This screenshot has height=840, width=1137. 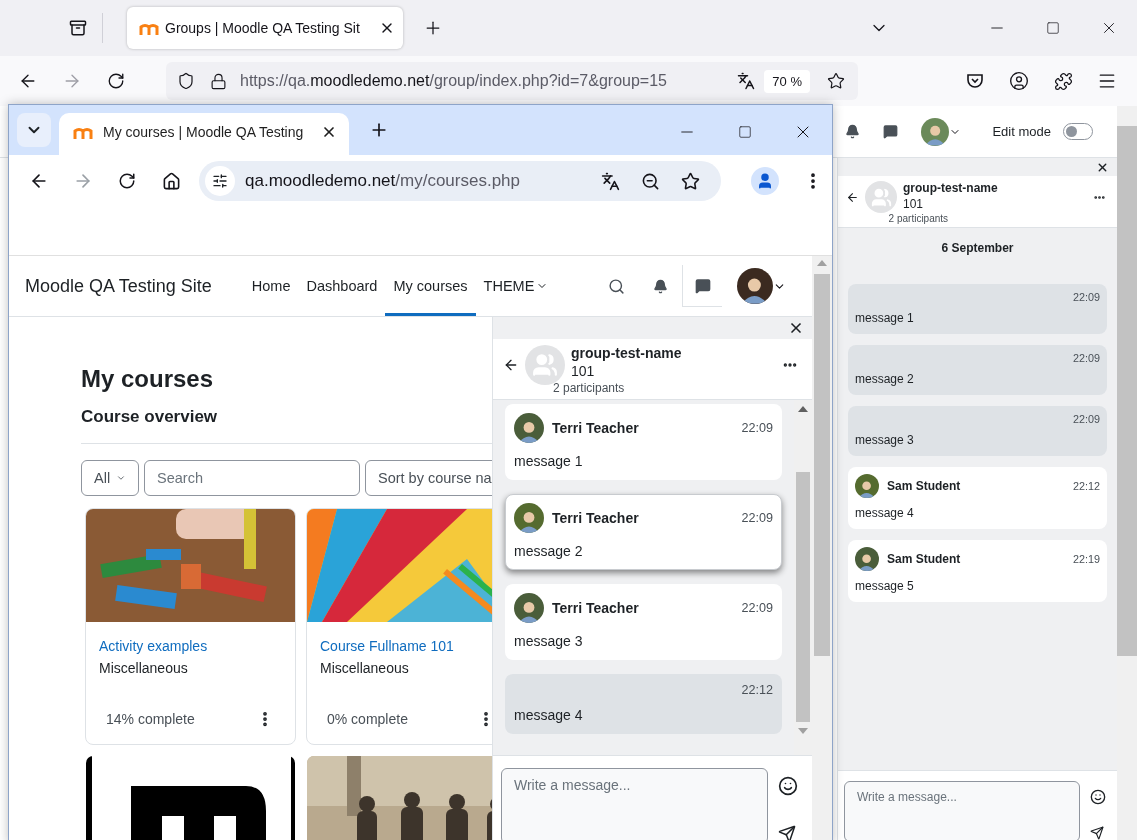 I want to click on edit-mode-toggle, so click(x=1078, y=131).